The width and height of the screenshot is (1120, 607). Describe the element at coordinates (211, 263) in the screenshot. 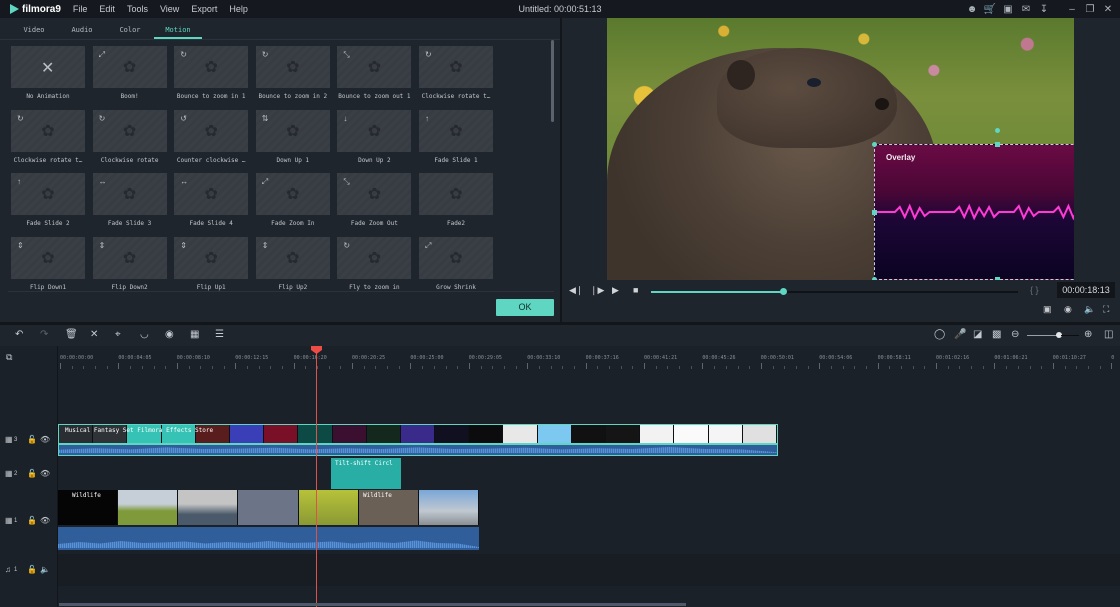

I see `motion-item: ✿ ⇕ Flip Up1` at that location.